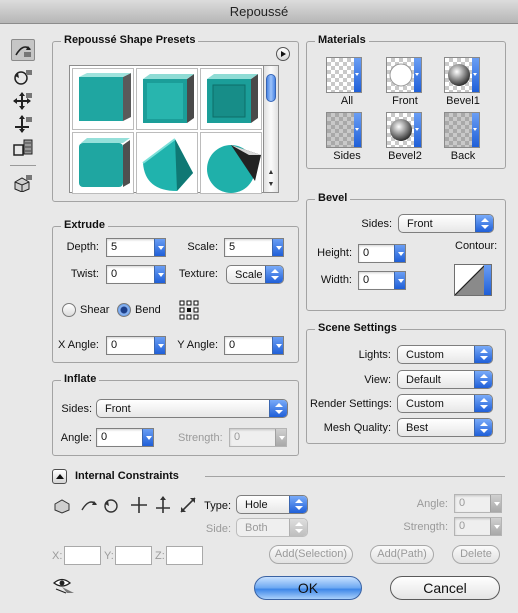 The width and height of the screenshot is (518, 613). Describe the element at coordinates (136, 274) in the screenshot. I see `twist-field: 0` at that location.